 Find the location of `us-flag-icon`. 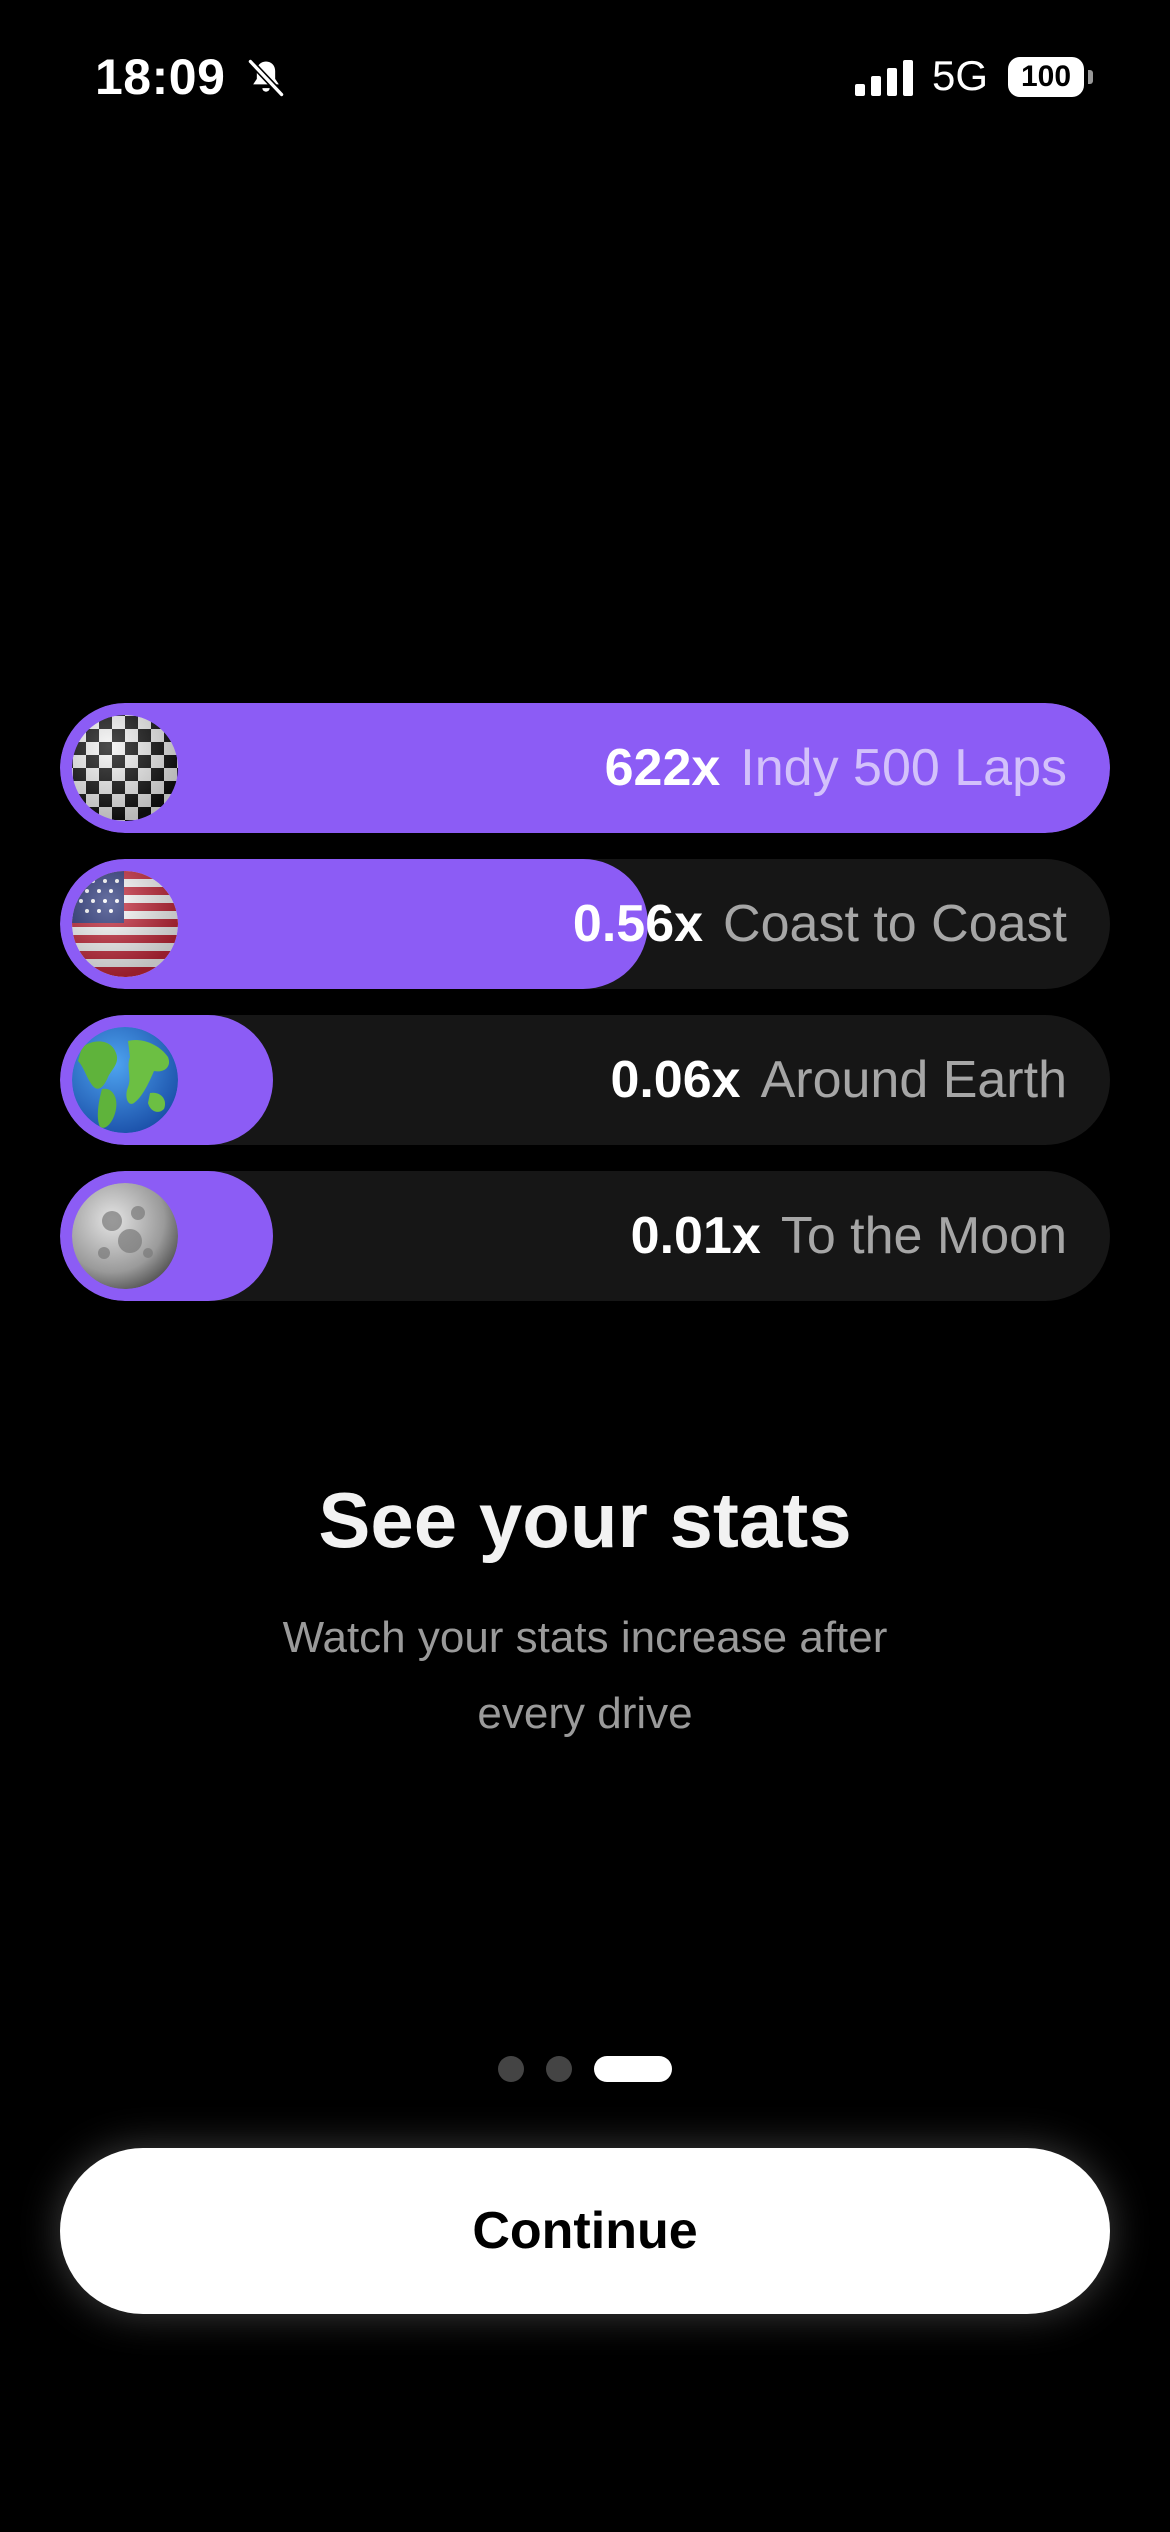

us-flag-icon is located at coordinates (125, 924).